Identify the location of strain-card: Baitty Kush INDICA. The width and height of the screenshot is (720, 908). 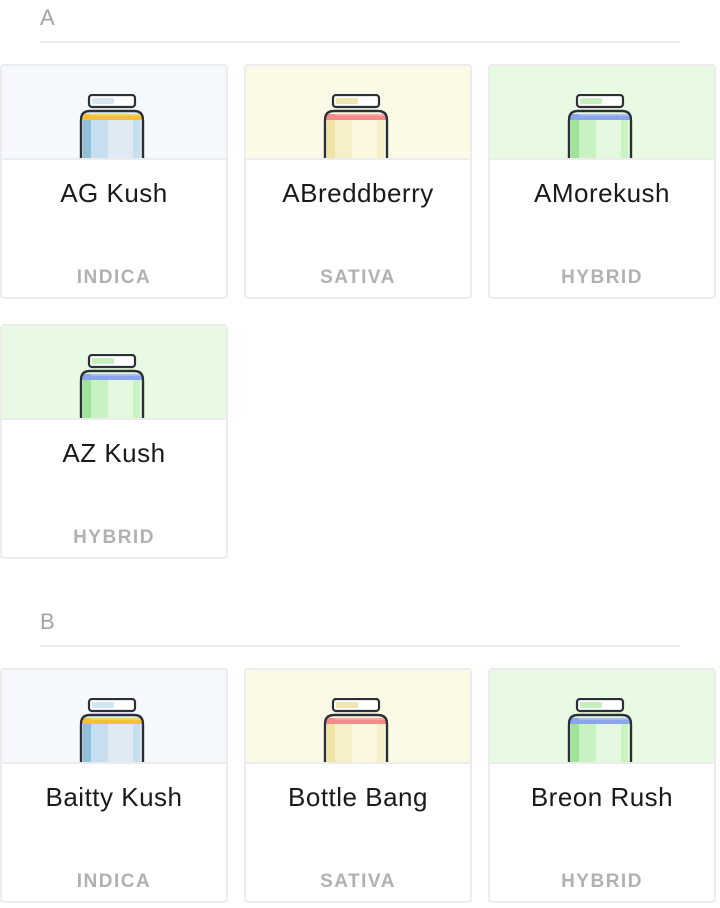
(114, 785).